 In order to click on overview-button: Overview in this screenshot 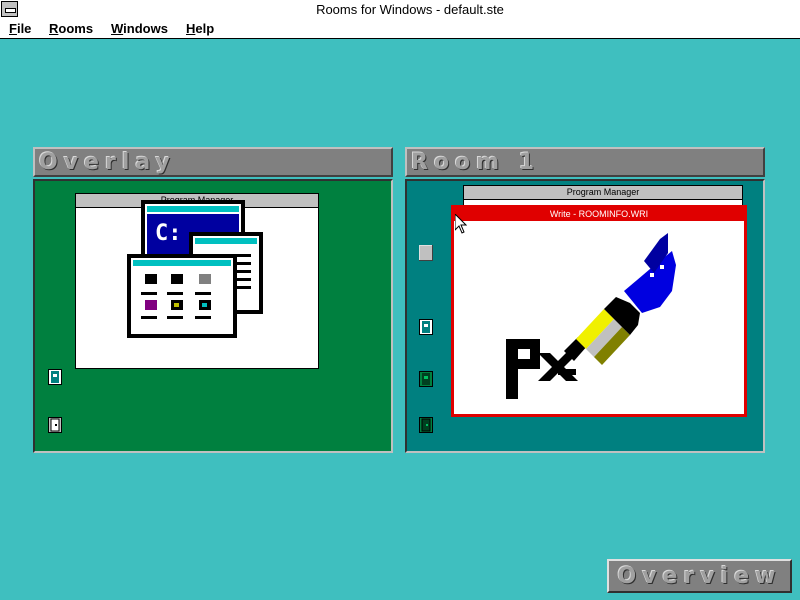, I will do `click(699, 576)`.